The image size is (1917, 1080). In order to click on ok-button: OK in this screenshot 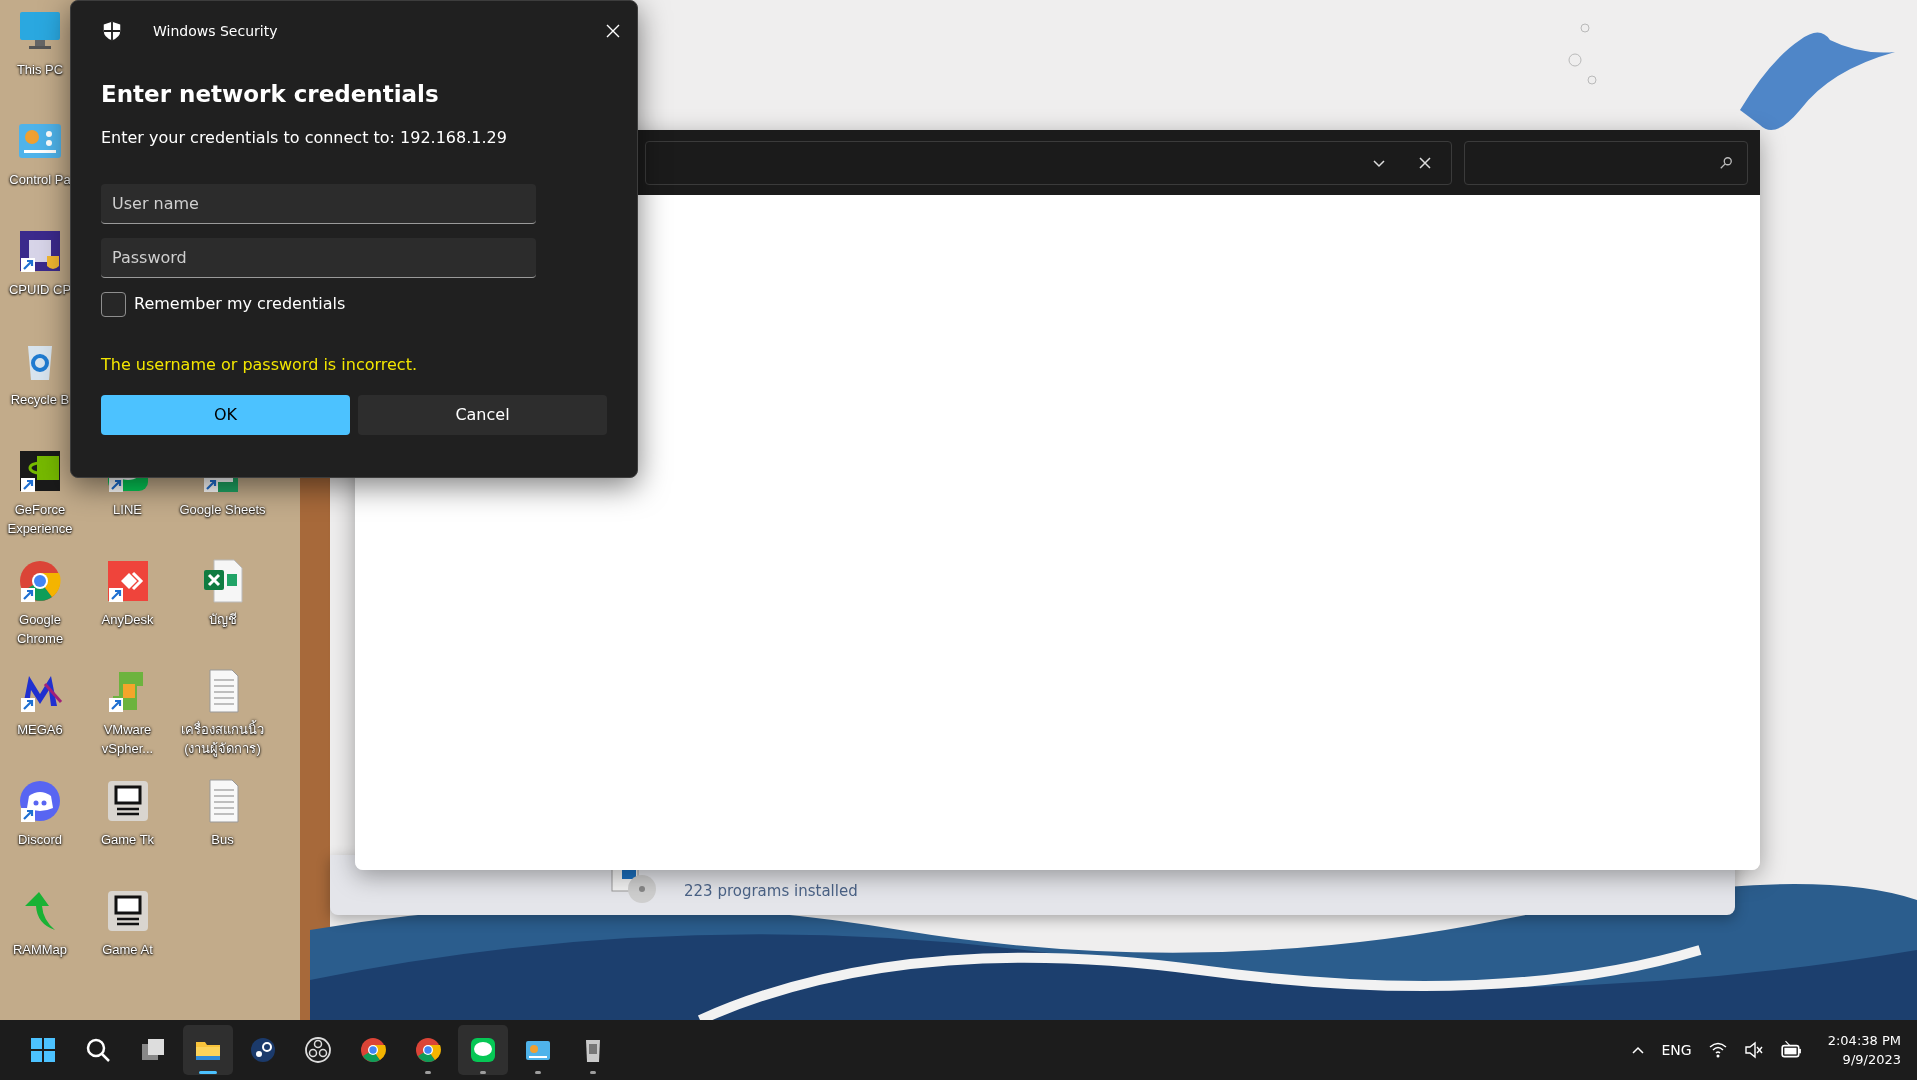, I will do `click(225, 414)`.